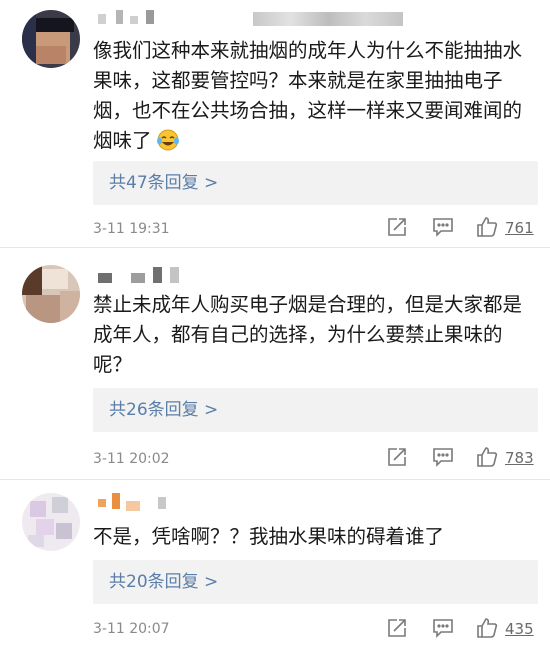 Image resolution: width=550 pixels, height=648 pixels. I want to click on view-replies-link: 共20条回复 >, so click(163, 582).